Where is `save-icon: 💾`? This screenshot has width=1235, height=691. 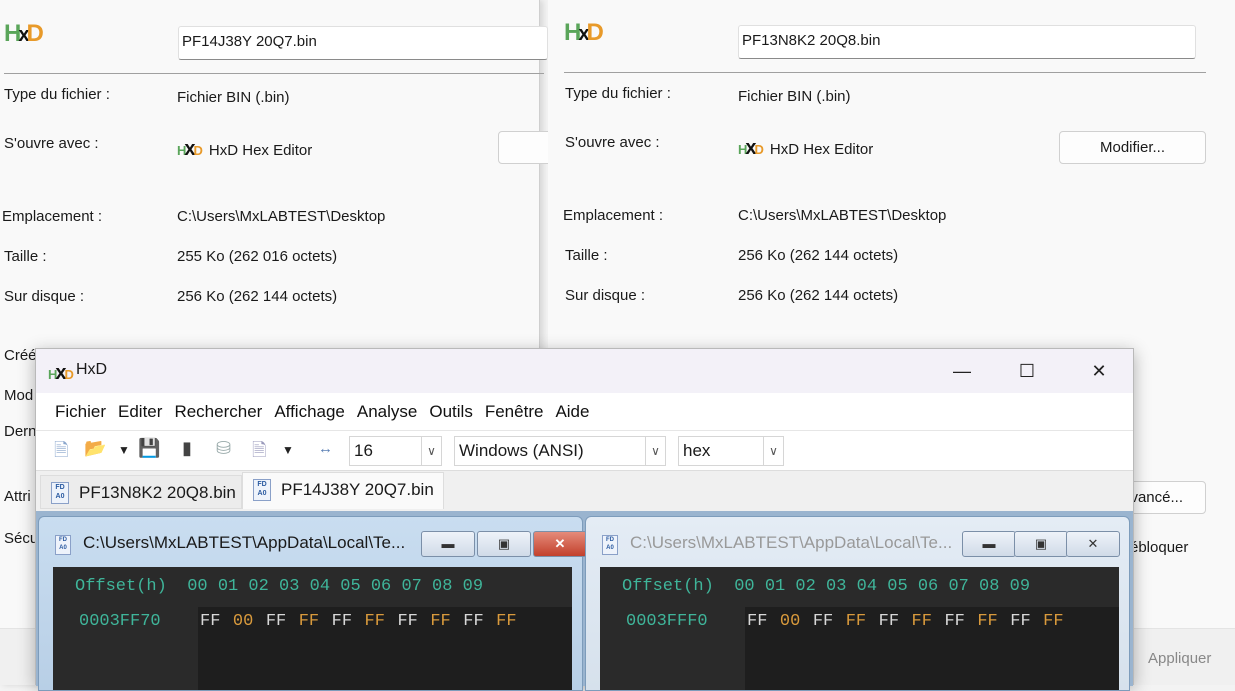
save-icon: 💾 is located at coordinates (149, 448).